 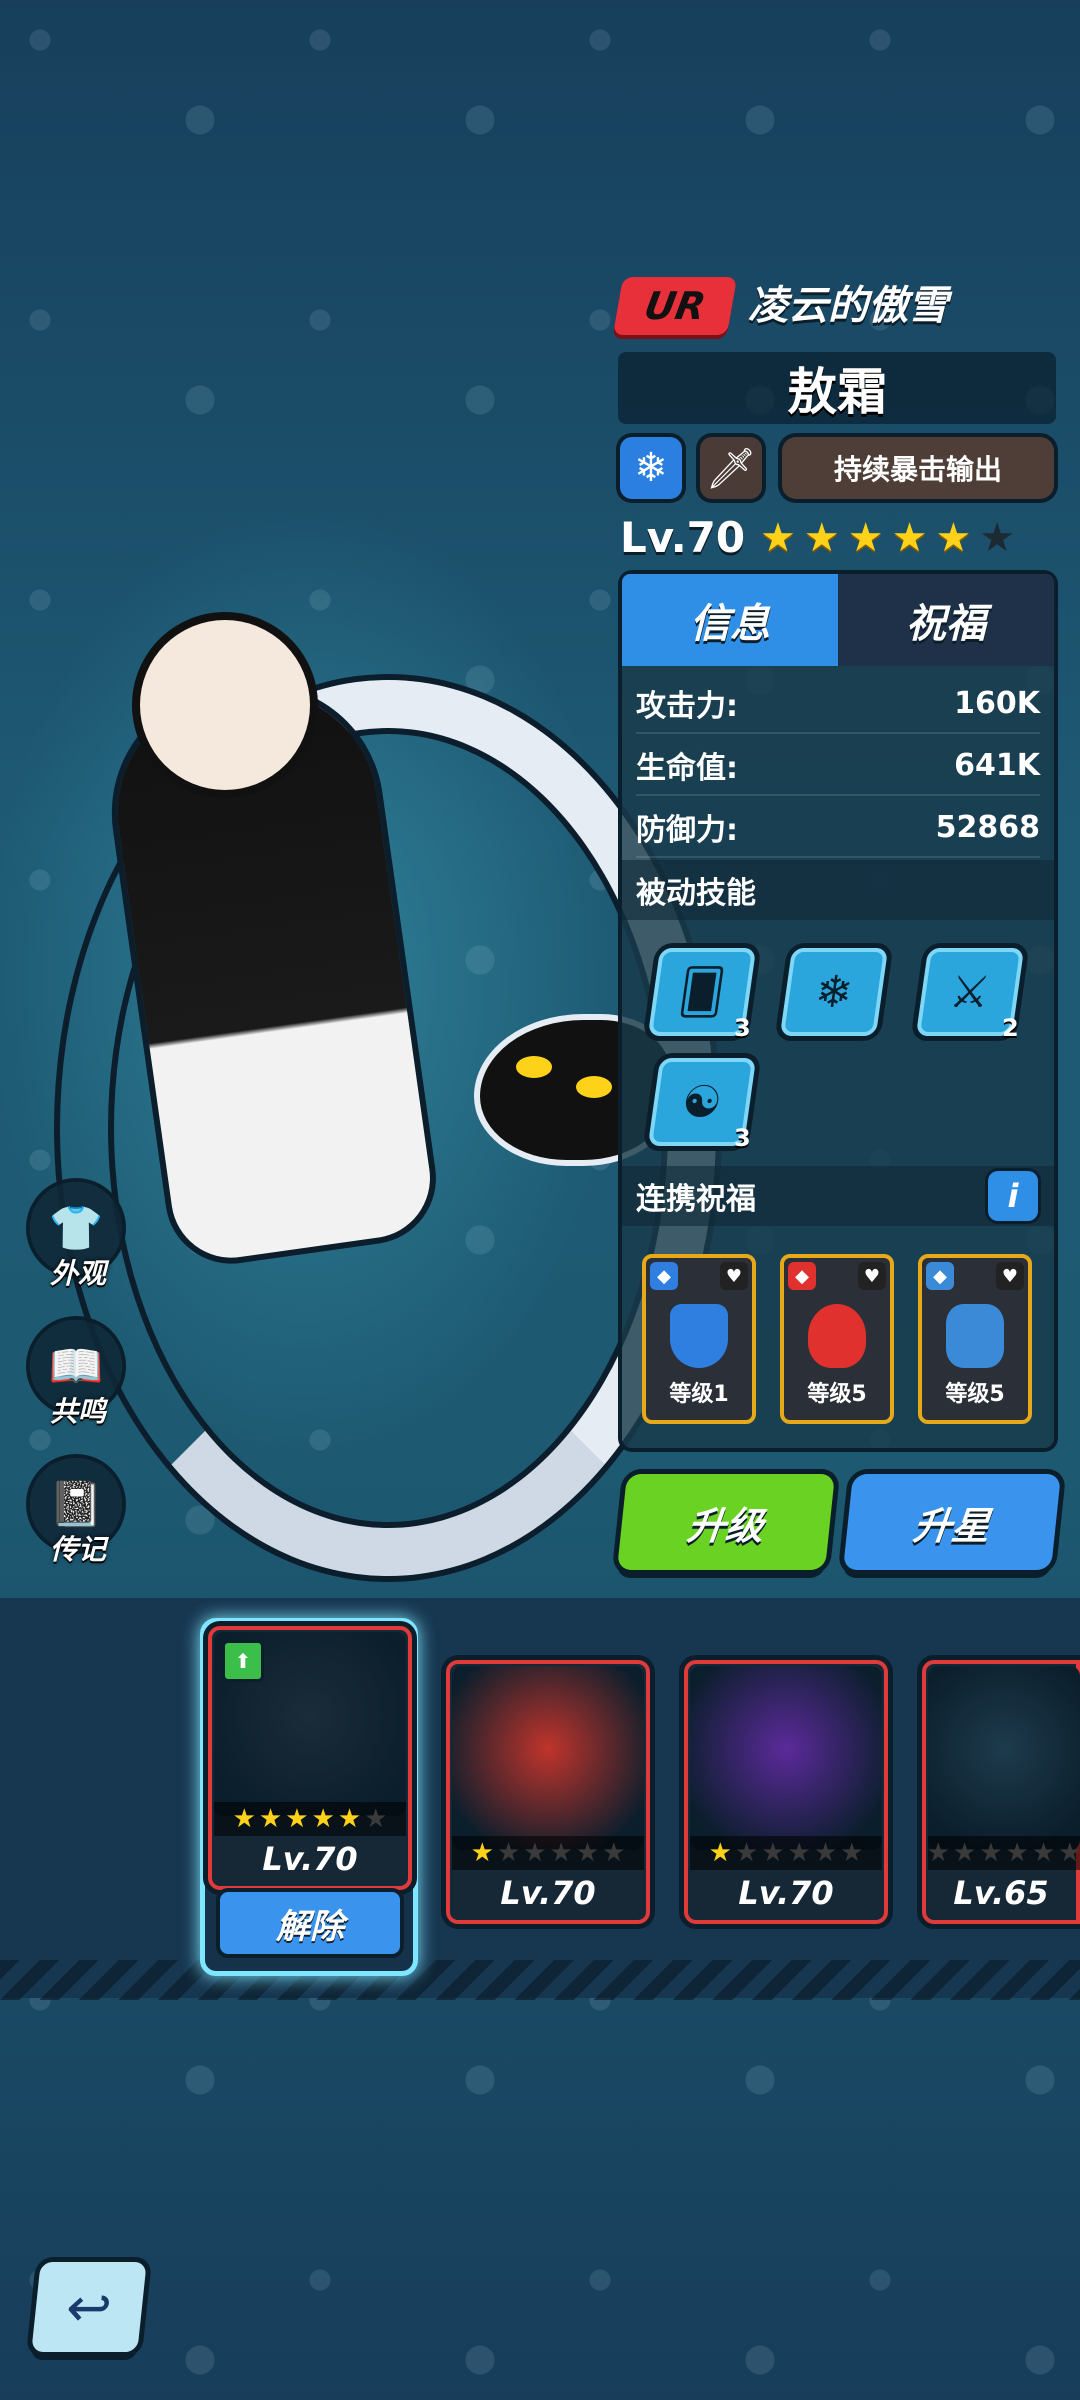 What do you see at coordinates (77, 1411) in the screenshot?
I see `side-button-label: 共鸣` at bounding box center [77, 1411].